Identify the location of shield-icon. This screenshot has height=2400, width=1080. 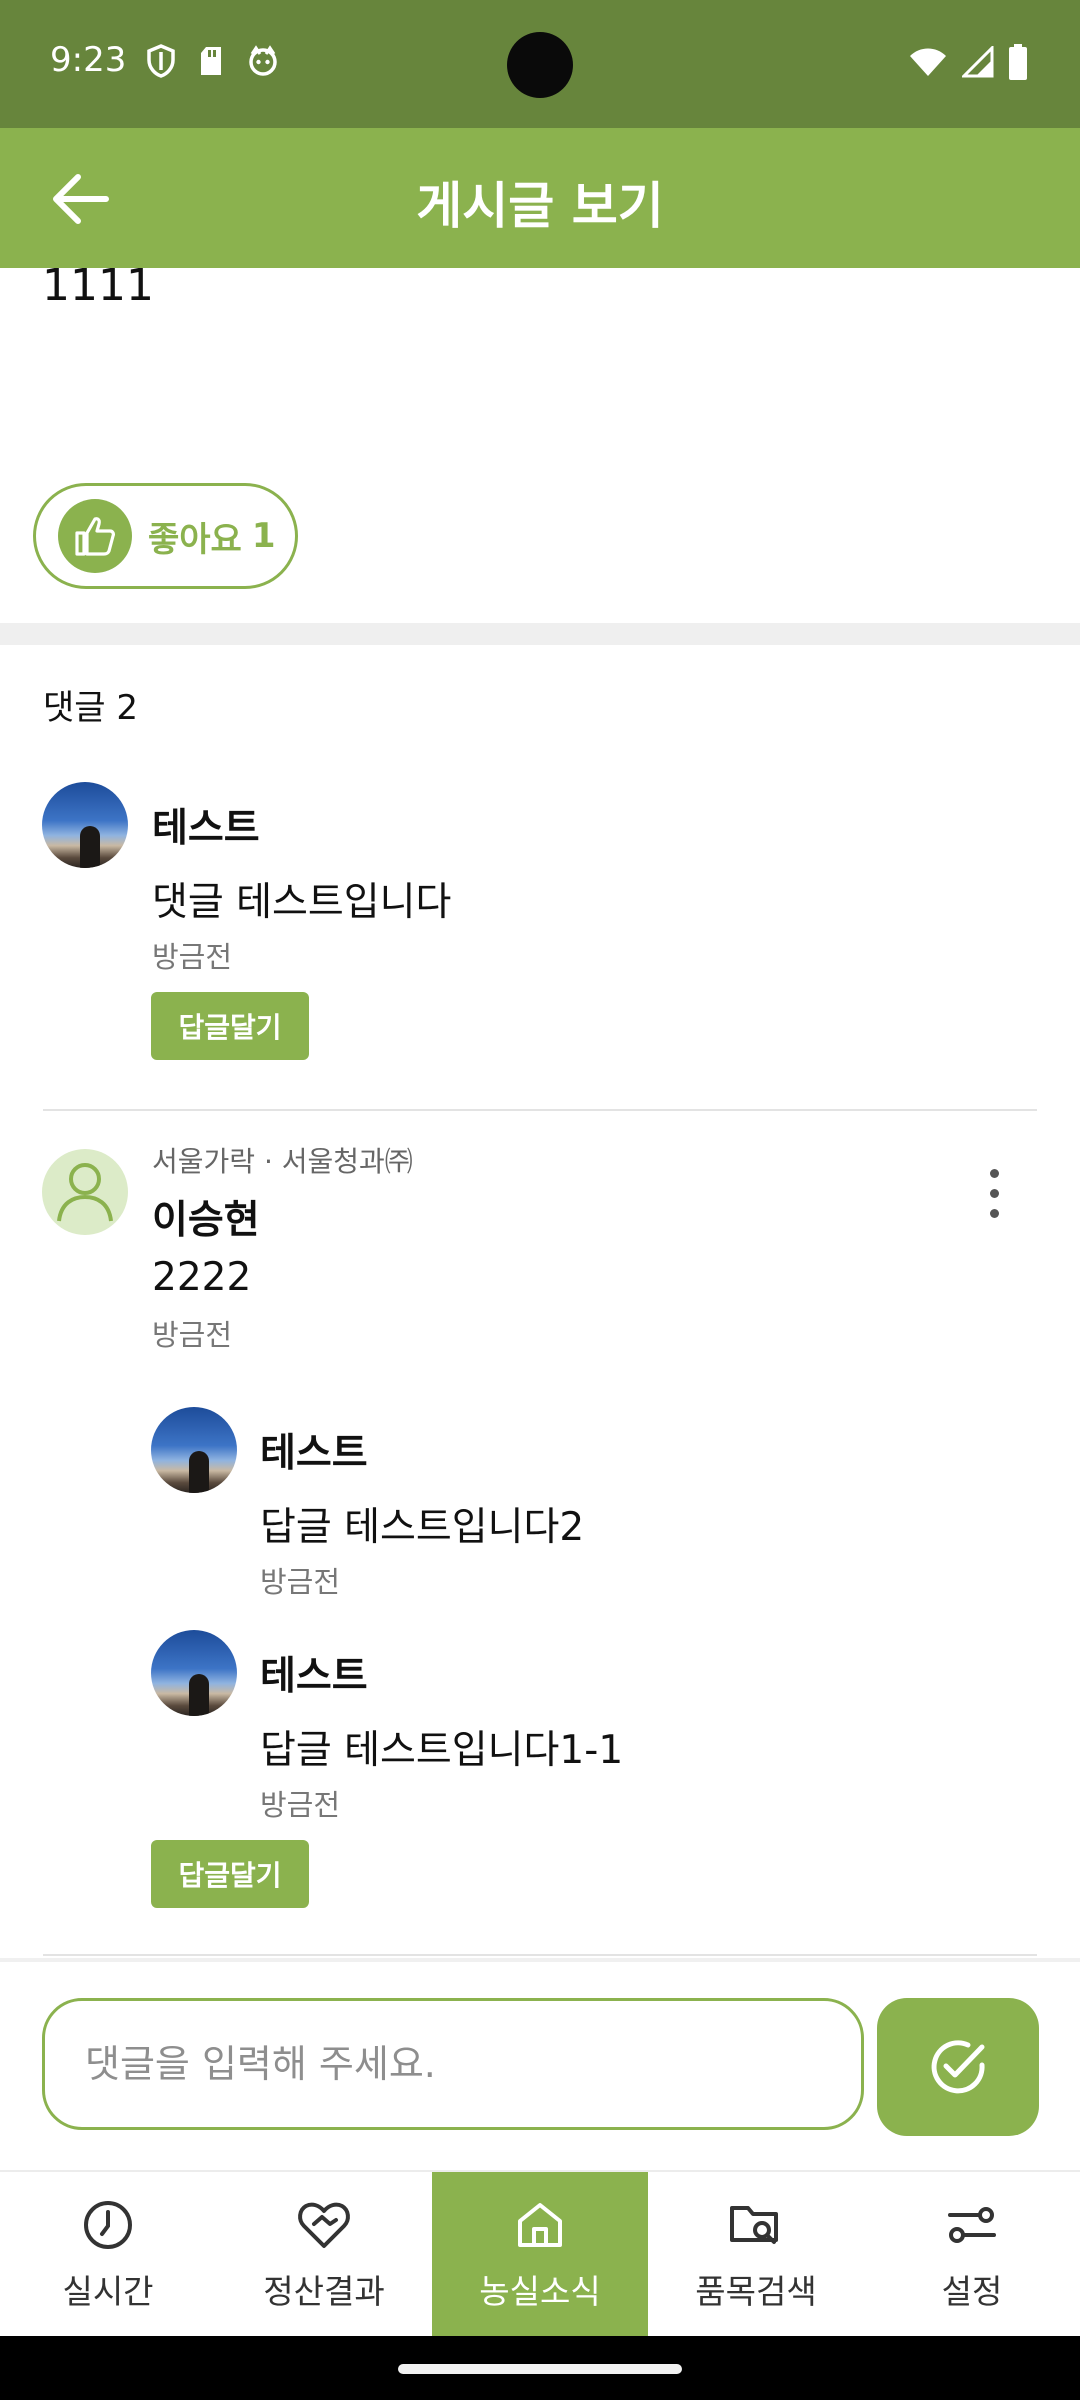
(161, 61).